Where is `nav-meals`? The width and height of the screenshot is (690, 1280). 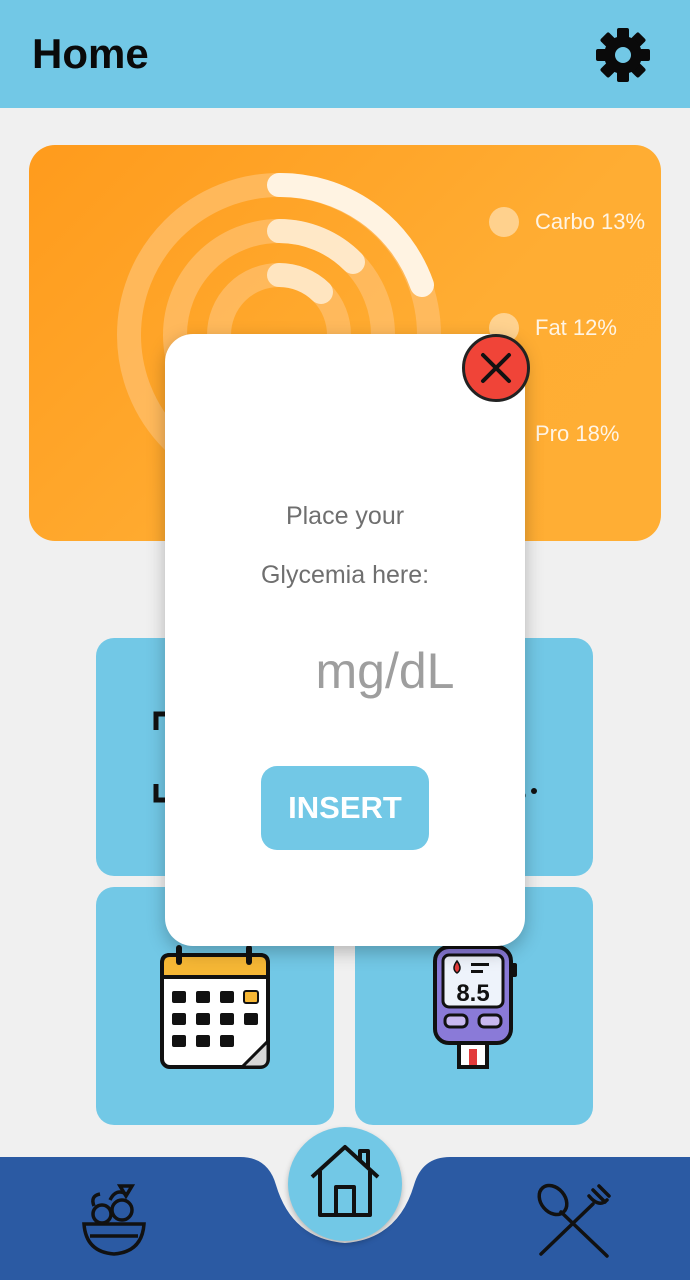
nav-meals is located at coordinates (114, 1220).